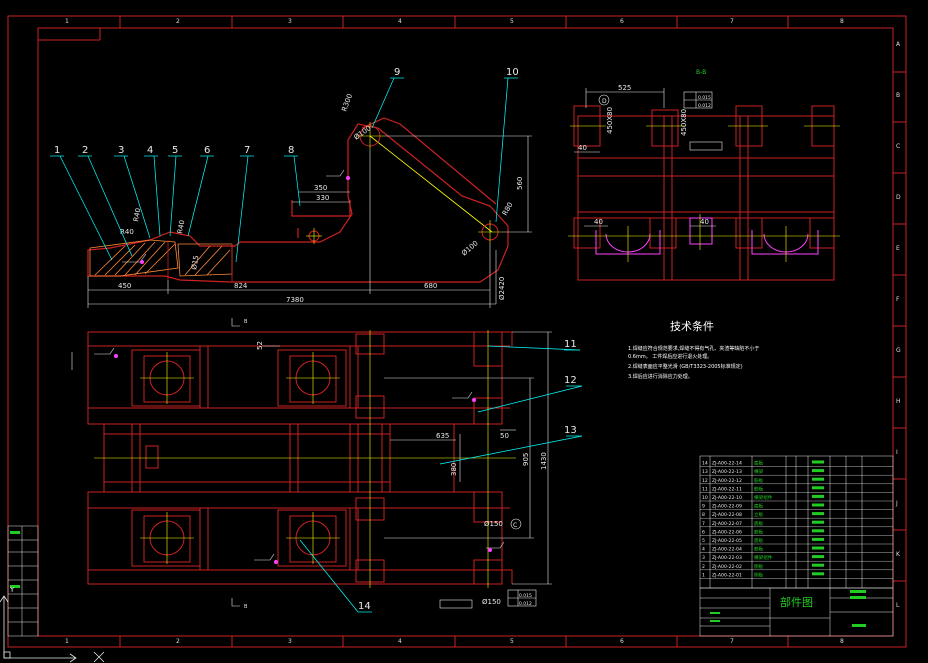  I want to click on dim-560: 560, so click(520, 183).